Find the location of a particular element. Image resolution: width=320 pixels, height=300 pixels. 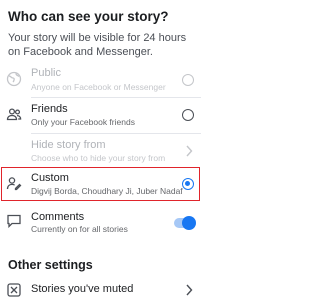

audience-option-sublabel: Choose who to hide your story from is located at coordinates (98, 158).